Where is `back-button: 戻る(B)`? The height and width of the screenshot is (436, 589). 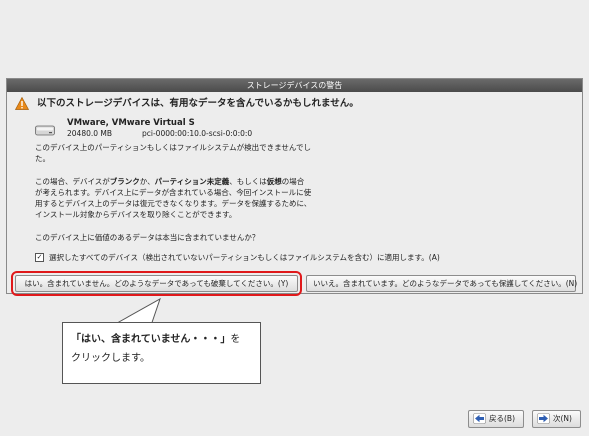
back-button: 戻る(B) is located at coordinates (496, 419).